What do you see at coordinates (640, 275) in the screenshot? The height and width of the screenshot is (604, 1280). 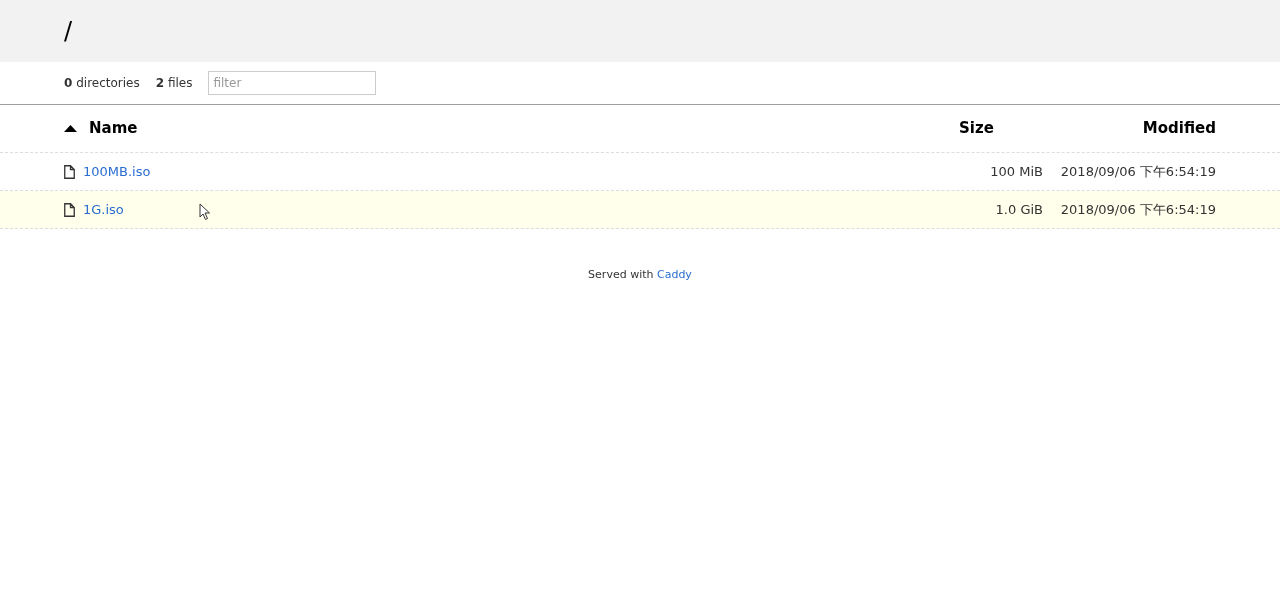 I see `footer-text: Served with Caddy` at bounding box center [640, 275].